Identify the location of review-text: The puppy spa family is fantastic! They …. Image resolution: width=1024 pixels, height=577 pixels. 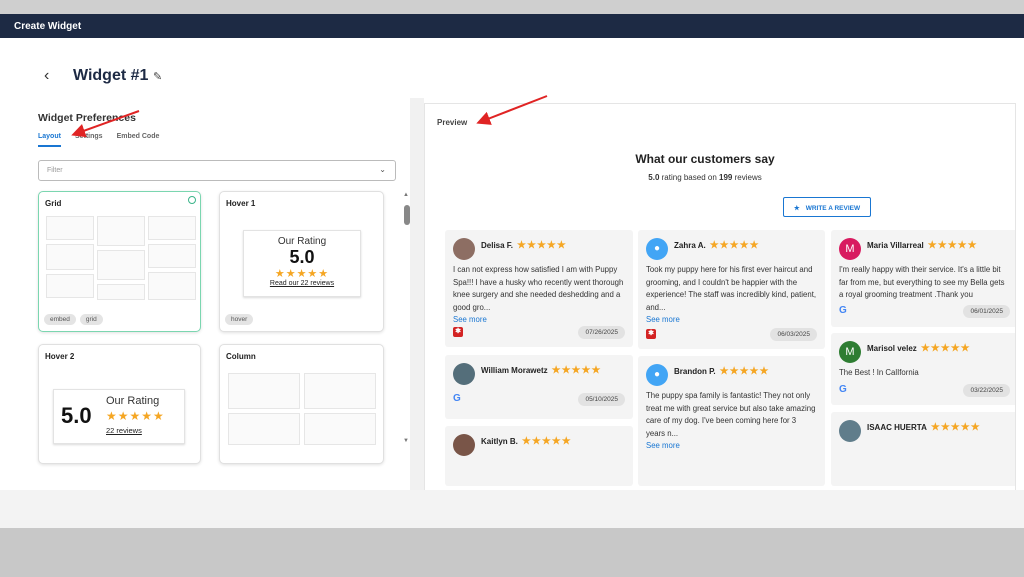
(731, 414).